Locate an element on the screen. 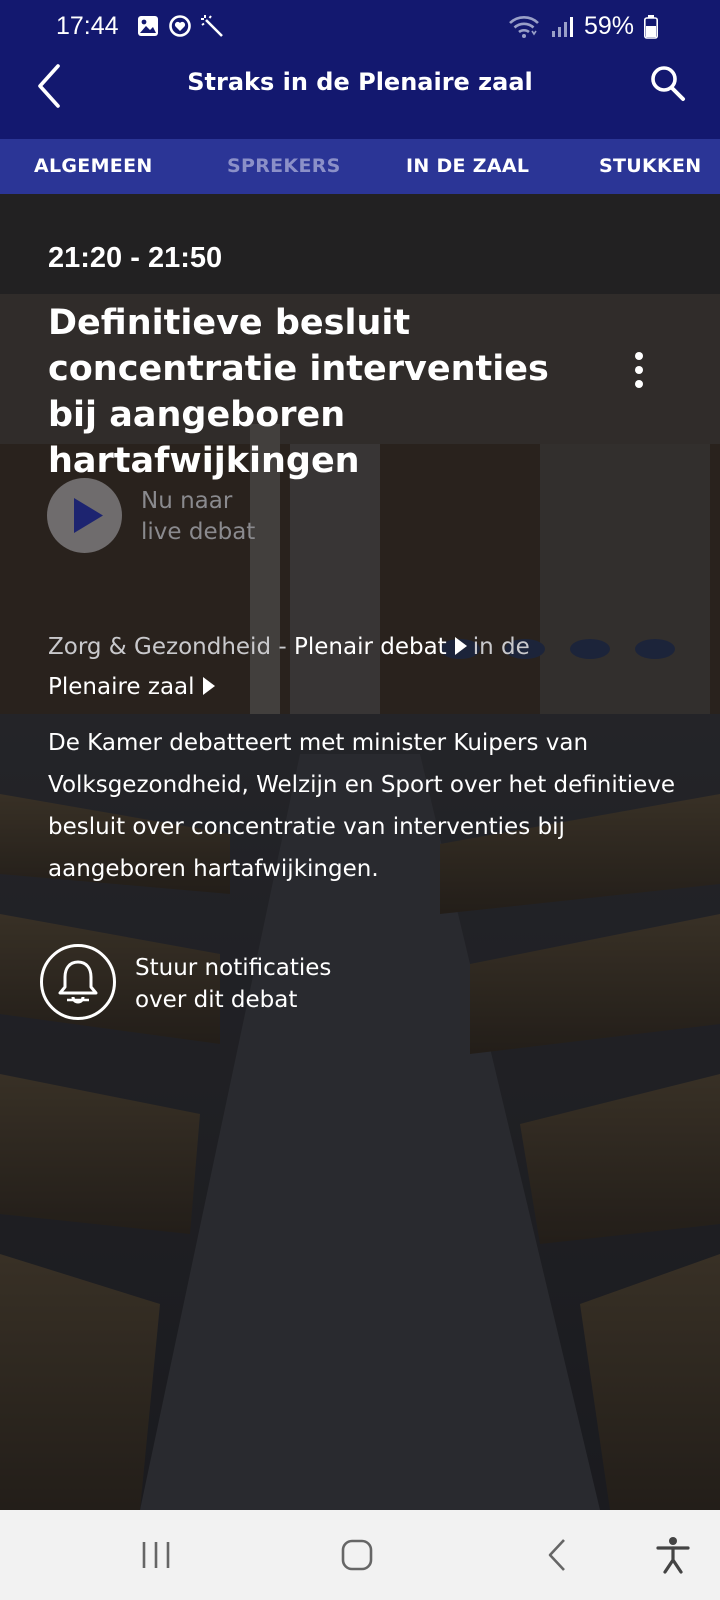 The image size is (720, 1600). home-icon is located at coordinates (357, 1555).